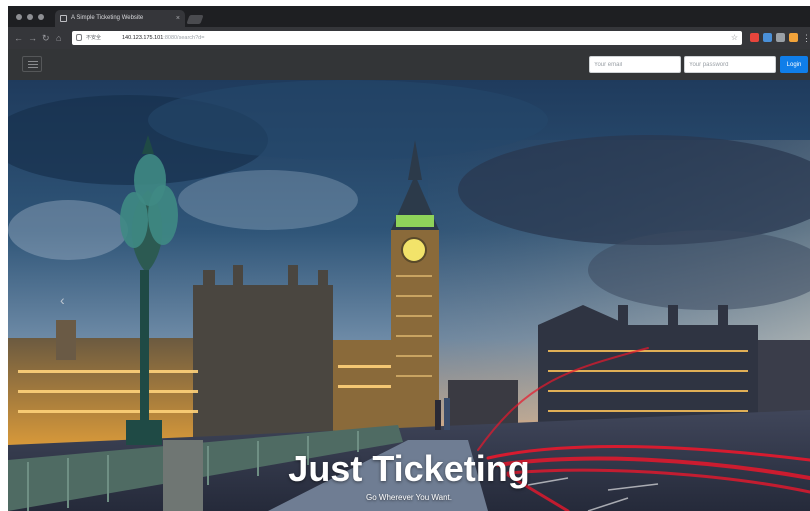 This screenshot has width=810, height=511. What do you see at coordinates (30, 17) in the screenshot?
I see `window-minimize-dot` at bounding box center [30, 17].